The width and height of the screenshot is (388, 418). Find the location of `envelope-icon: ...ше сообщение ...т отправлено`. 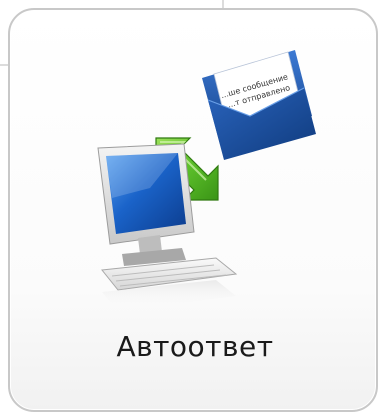

envelope-icon: ...ше сообщение ...т отправлено is located at coordinates (259, 105).